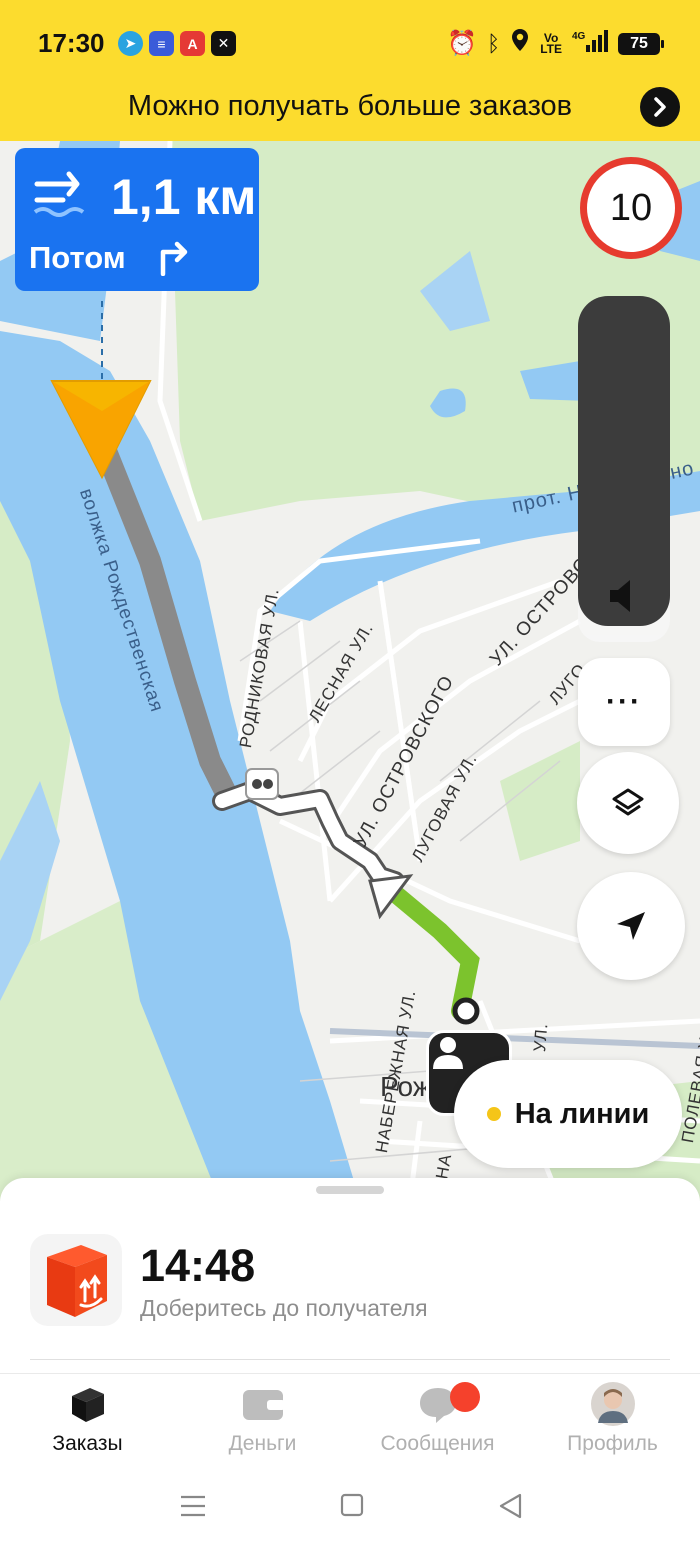 The image size is (700, 1550). Describe the element at coordinates (462, 43) in the screenshot. I see `alarm-icon: ⏰` at that location.